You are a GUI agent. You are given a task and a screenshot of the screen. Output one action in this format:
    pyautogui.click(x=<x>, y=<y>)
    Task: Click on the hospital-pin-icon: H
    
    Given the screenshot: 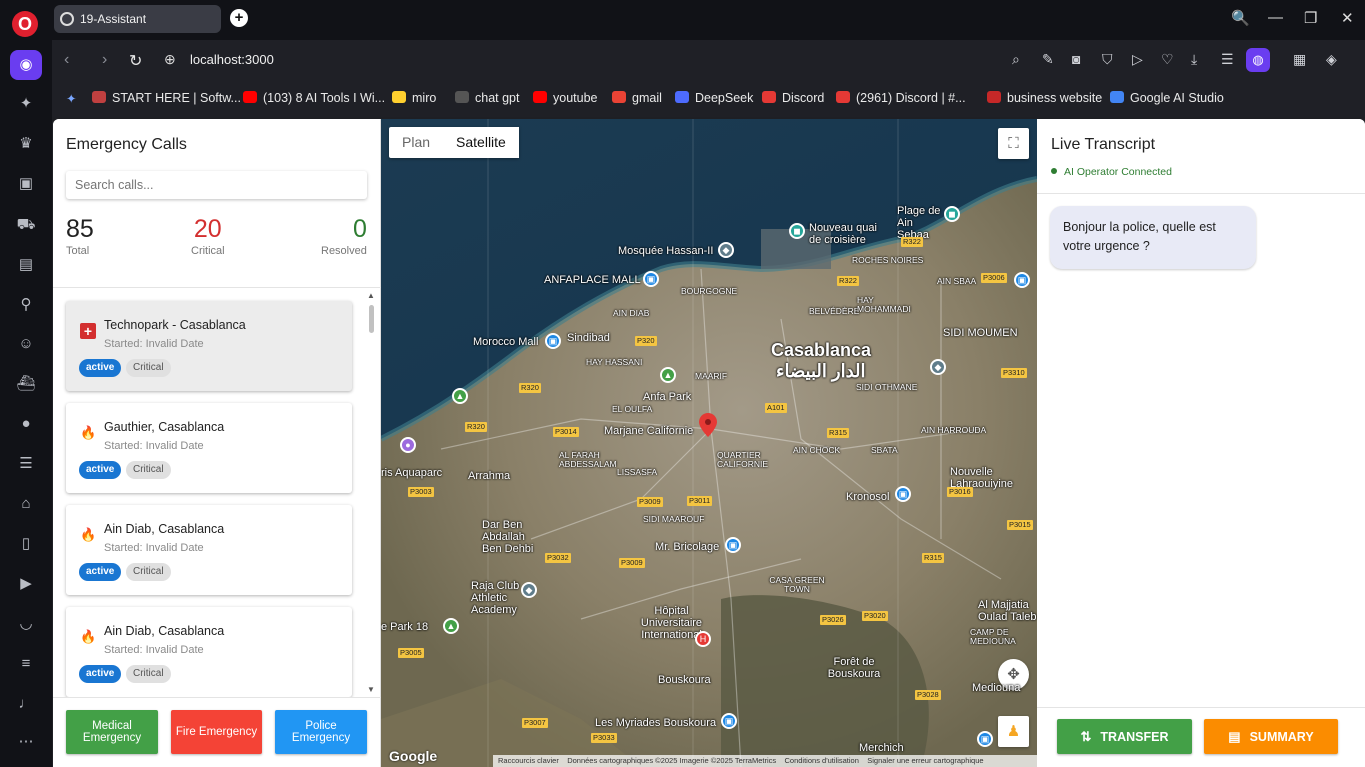 What is the action you would take?
    pyautogui.click(x=703, y=639)
    